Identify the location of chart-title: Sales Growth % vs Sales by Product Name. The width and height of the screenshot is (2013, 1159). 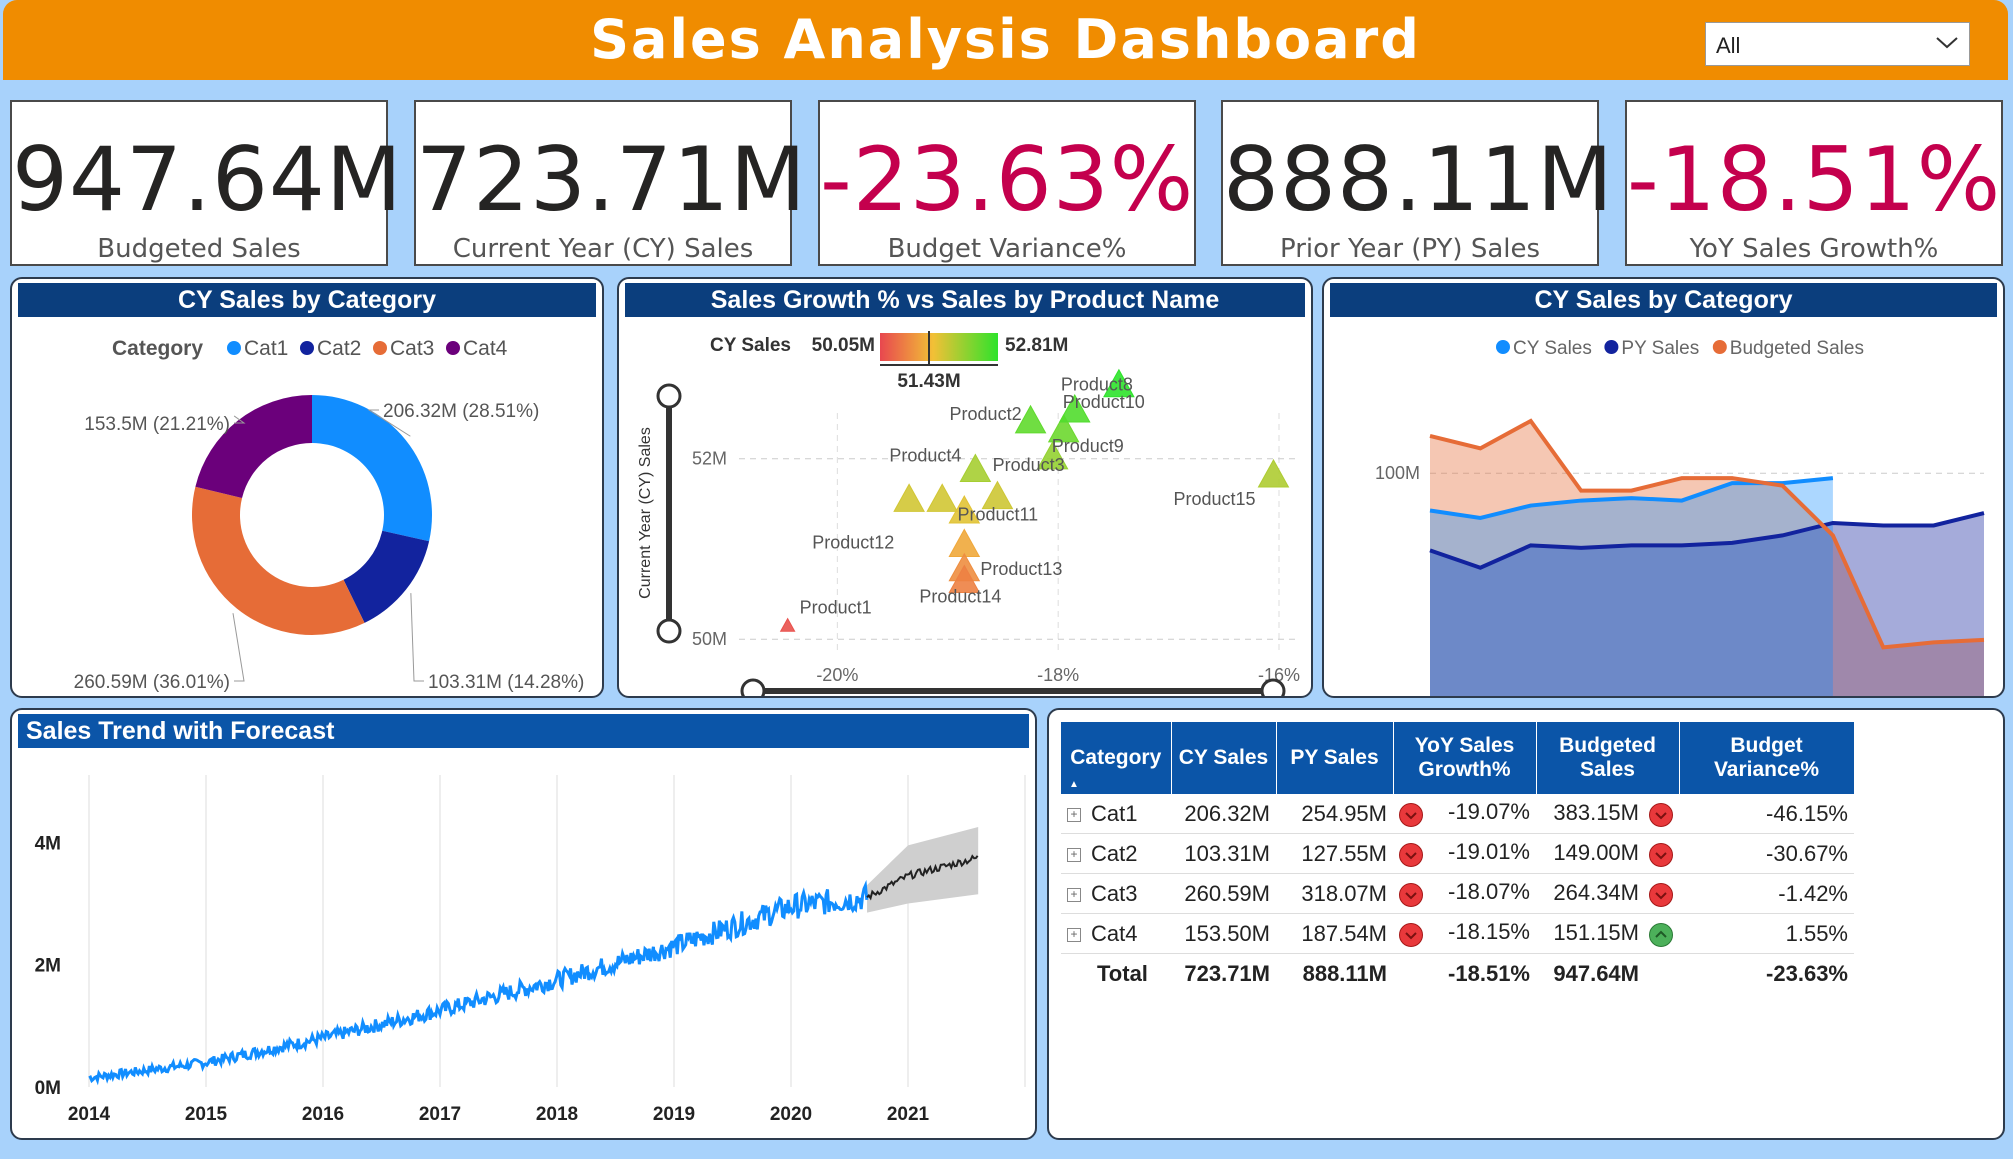
(965, 300).